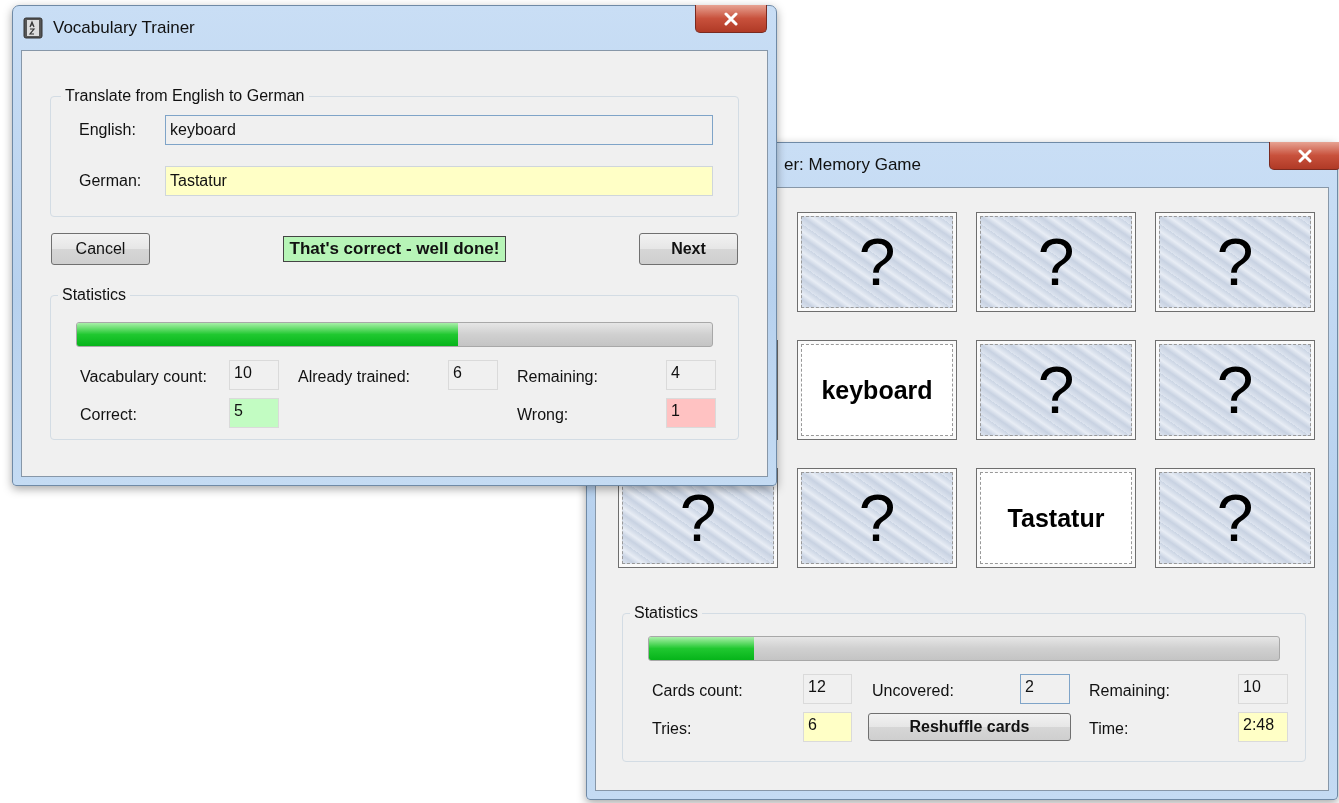 Image resolution: width=1339 pixels, height=803 pixels. Describe the element at coordinates (439, 130) in the screenshot. I see `text-field: keyboard` at that location.